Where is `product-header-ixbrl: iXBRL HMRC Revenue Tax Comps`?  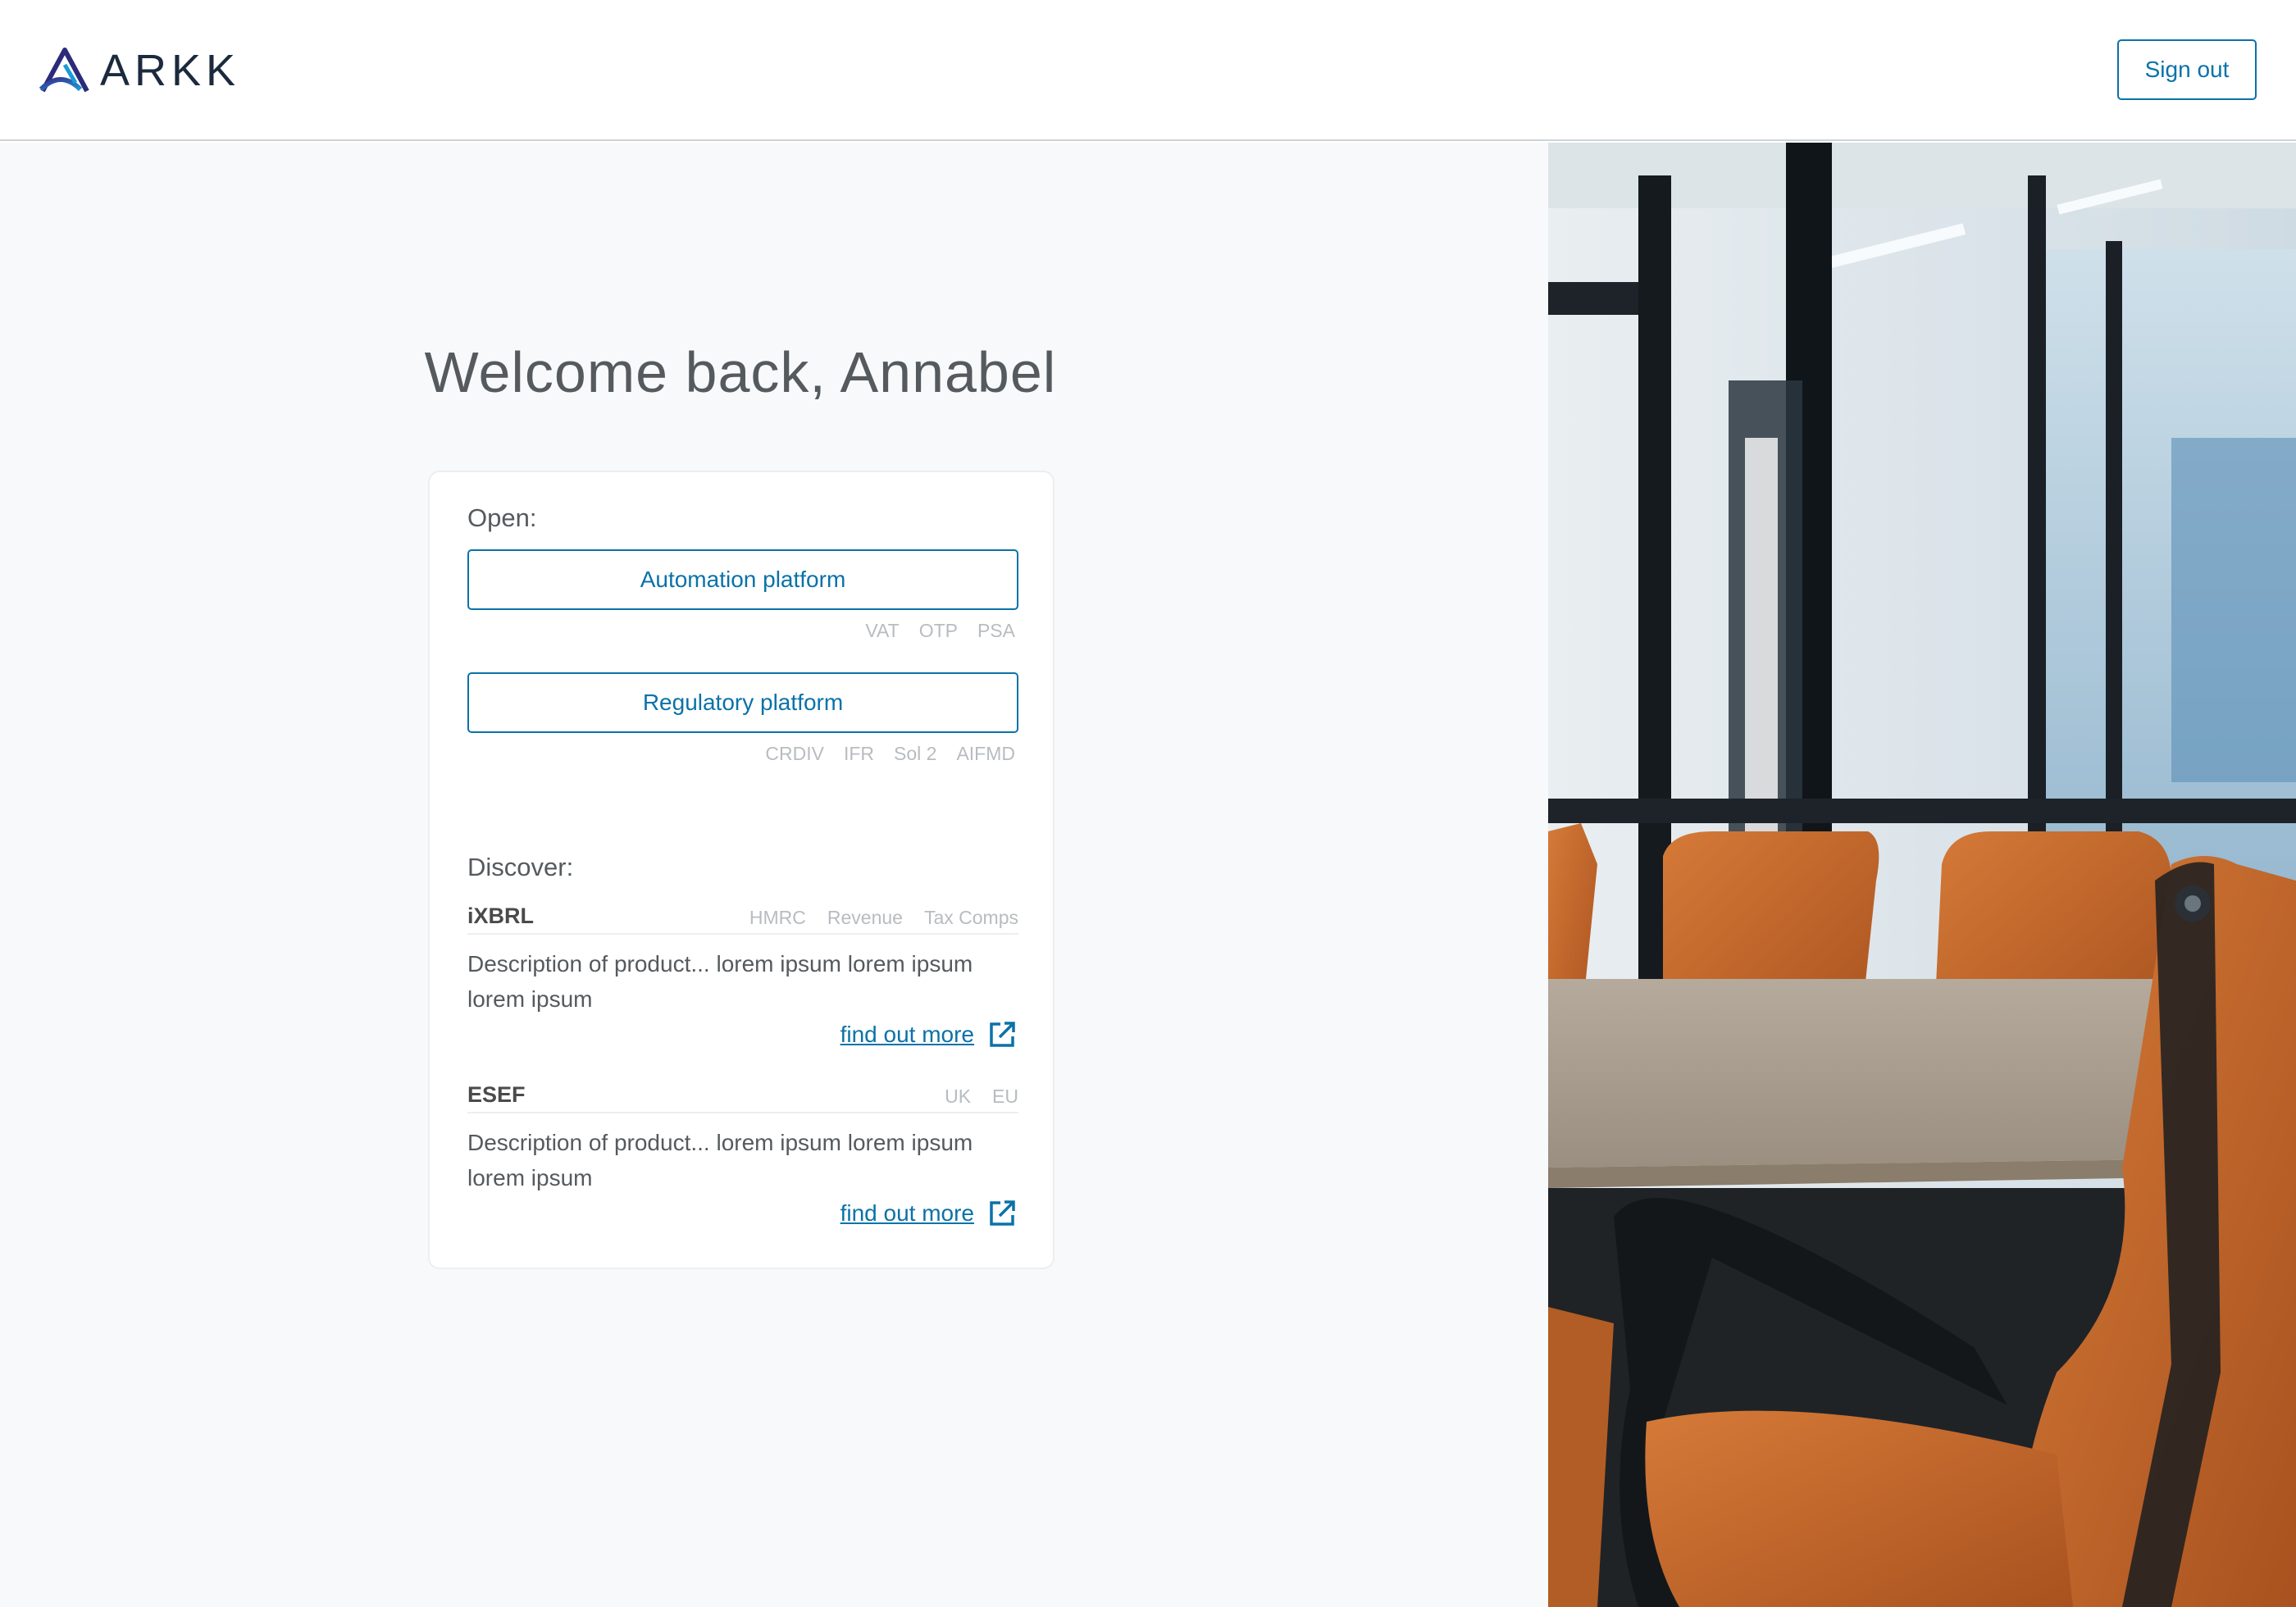
product-header-ixbrl: iXBRL HMRC Revenue Tax Comps is located at coordinates (742, 919).